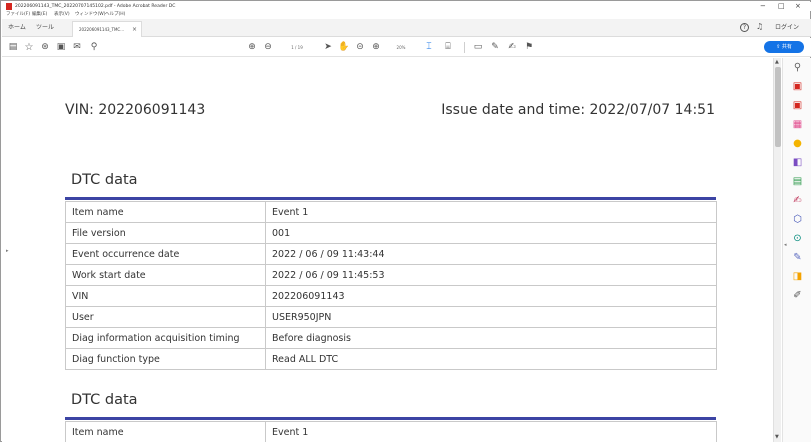 The image size is (811, 442). What do you see at coordinates (797, 295) in the screenshot?
I see `measure-icon: ✐` at bounding box center [797, 295].